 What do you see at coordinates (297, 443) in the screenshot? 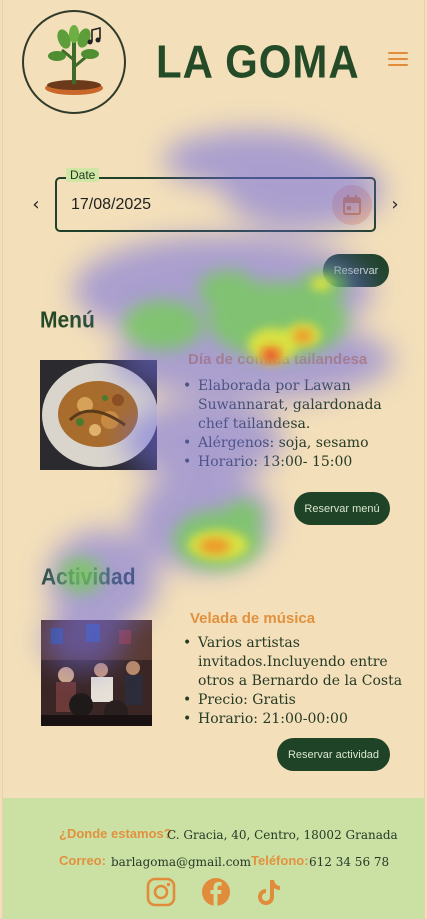
I see `list-item: Alérgenos: soja, sesamo` at bounding box center [297, 443].